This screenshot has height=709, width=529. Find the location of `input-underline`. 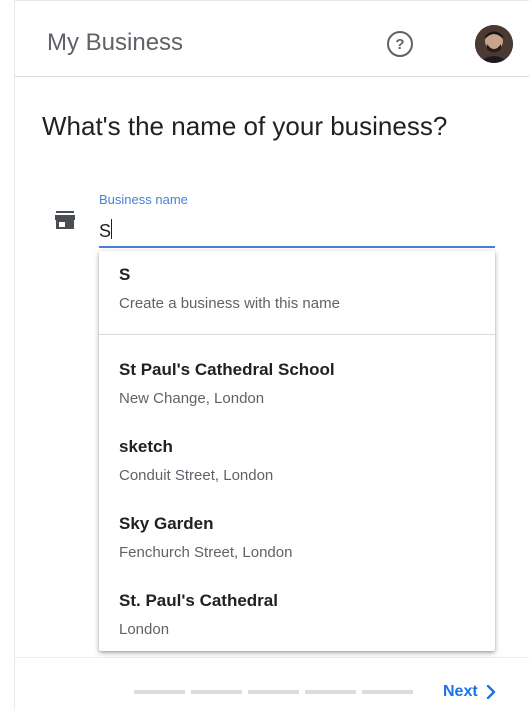

input-underline is located at coordinates (297, 247).